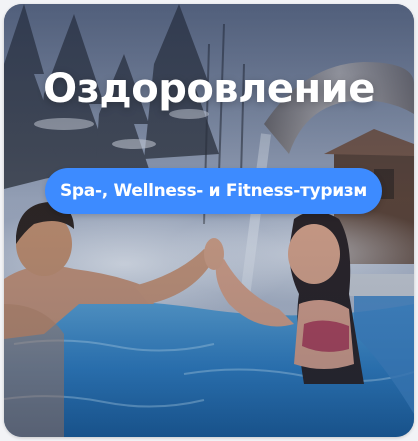  Describe the element at coordinates (213, 191) in the screenshot. I see `spa-wellness-fitness-tag-button: Spa-, Wellness- и Fitness-туризм` at that location.